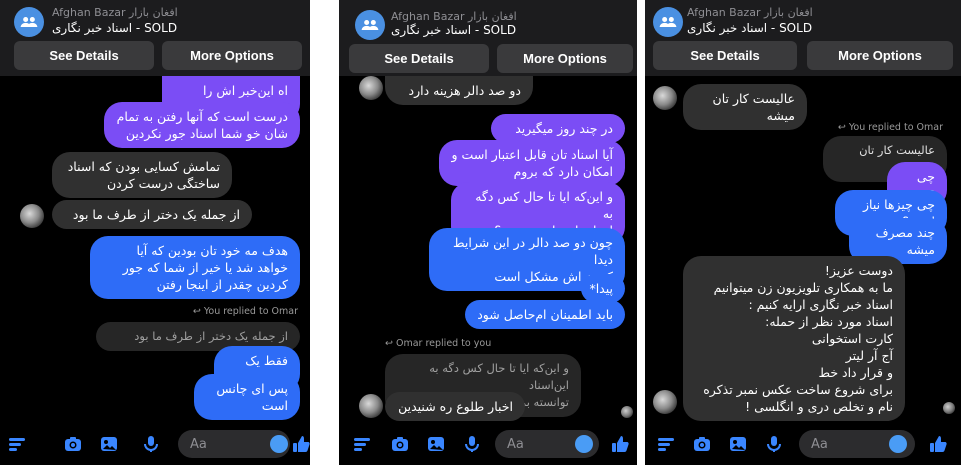 Image resolution: width=961 pixels, height=465 pixels. What do you see at coordinates (745, 107) in the screenshot?
I see `incoming-message: عالیست کار تان میشه` at bounding box center [745, 107].